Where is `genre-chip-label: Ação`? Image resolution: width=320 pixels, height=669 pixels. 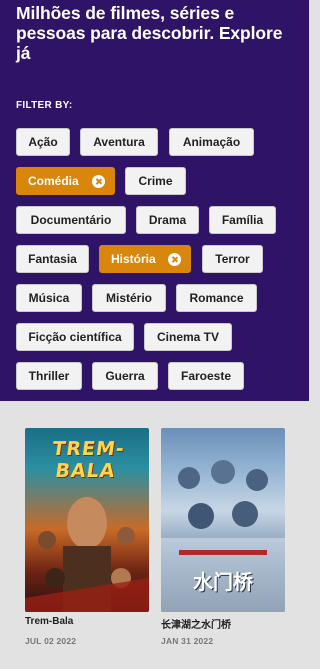 genre-chip-label: Ação is located at coordinates (43, 142).